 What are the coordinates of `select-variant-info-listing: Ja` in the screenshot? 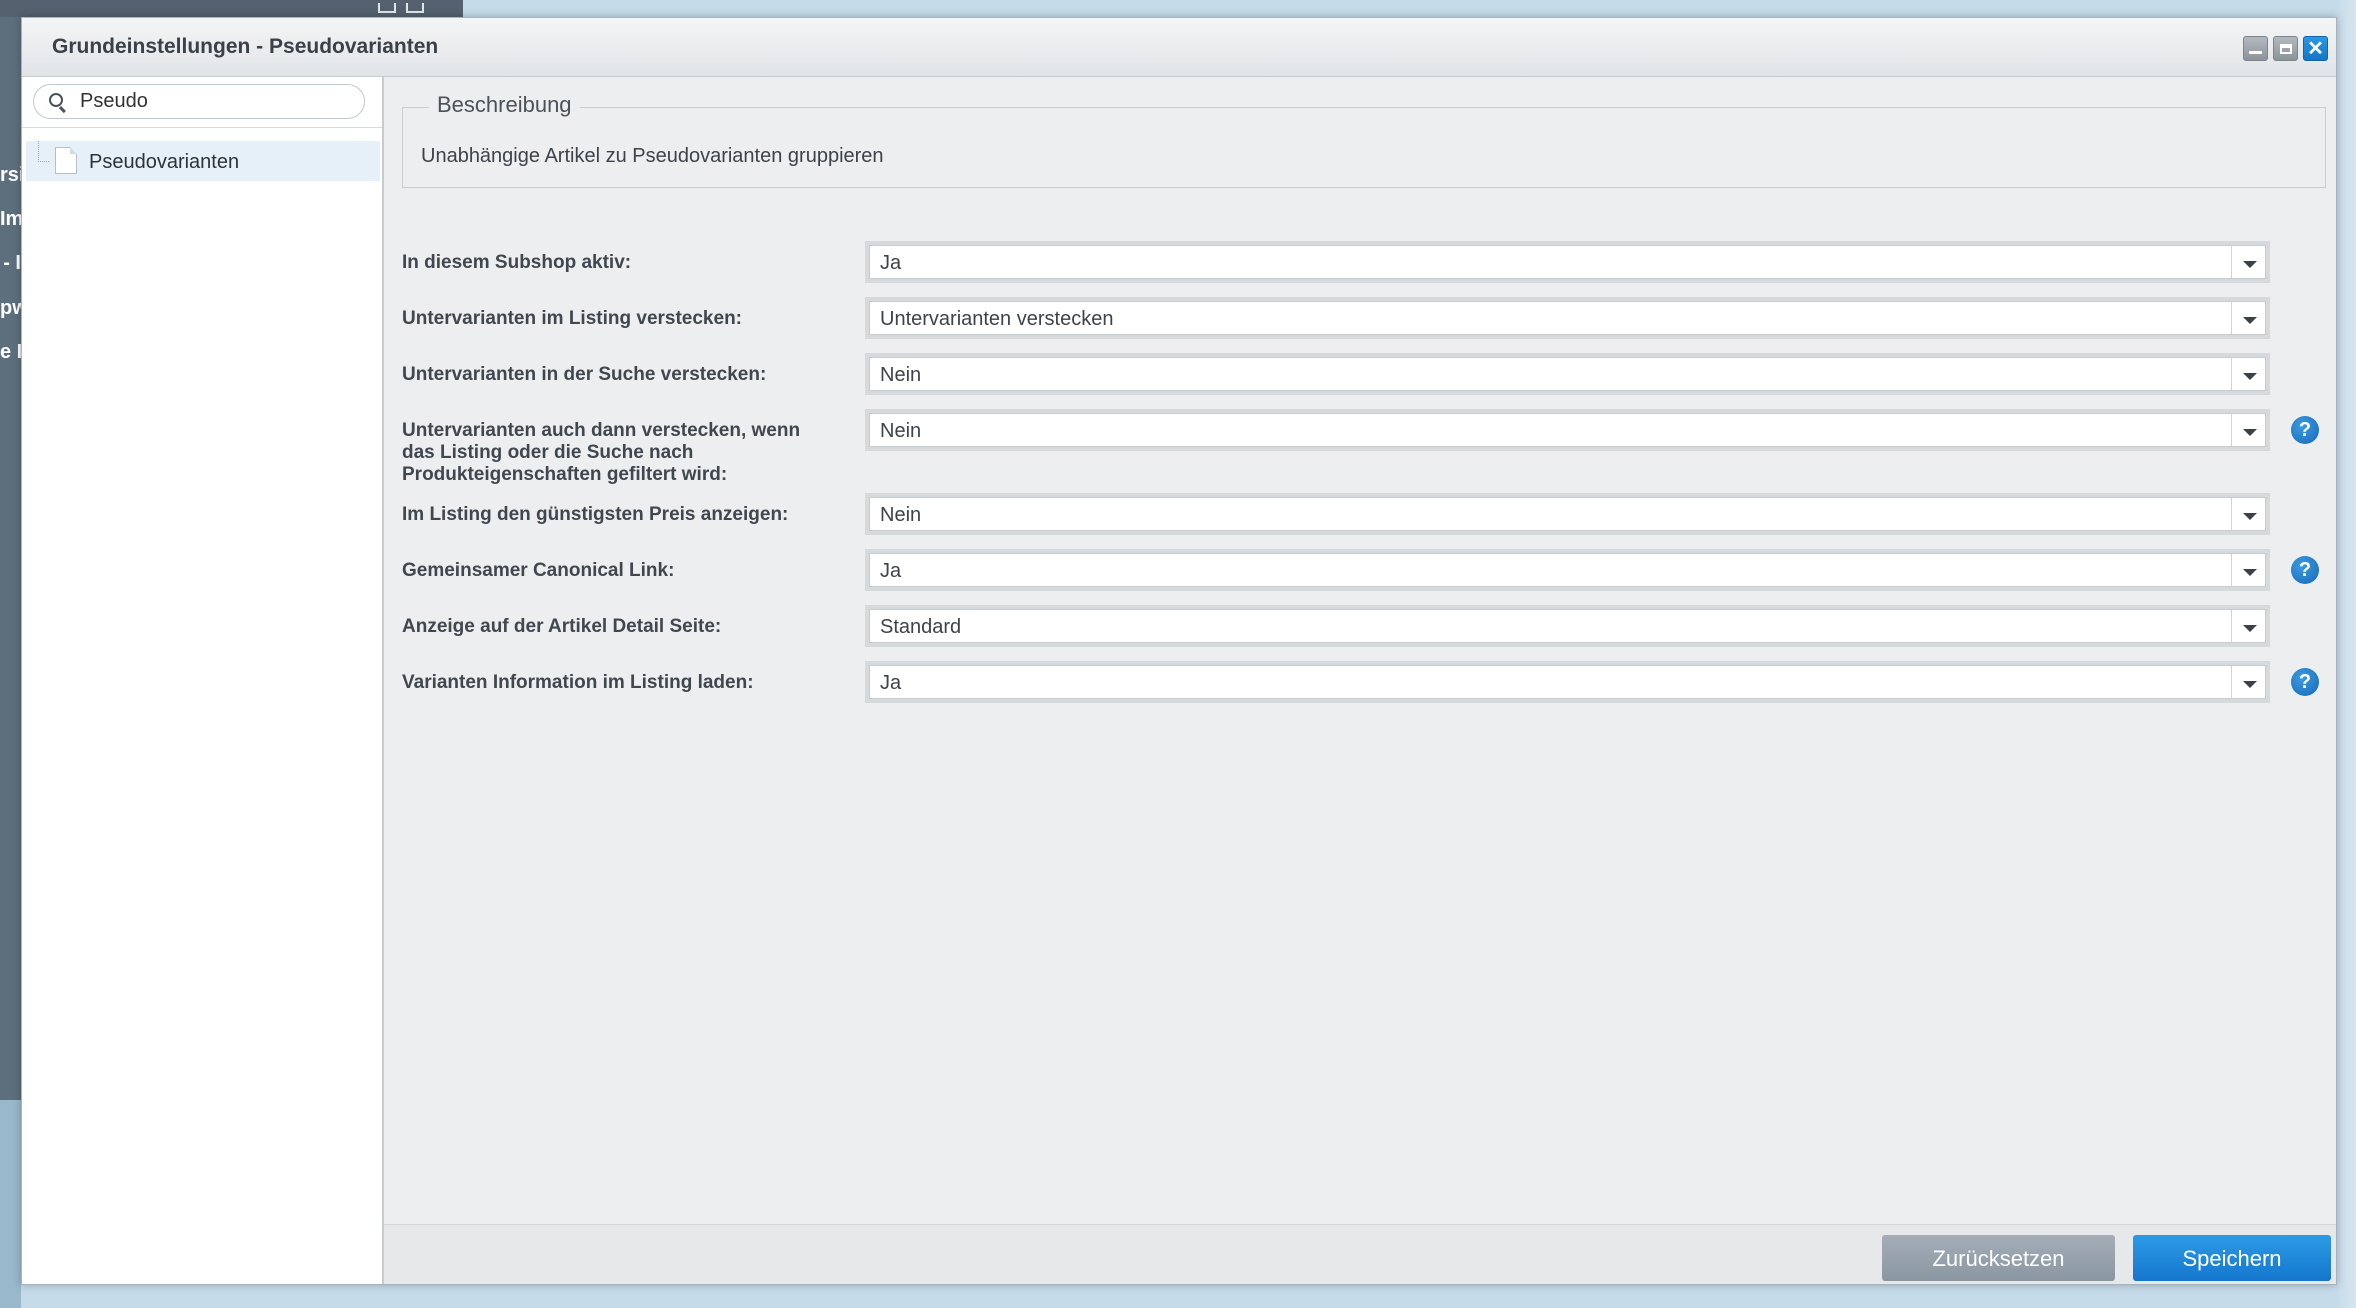 It's located at (1567, 682).